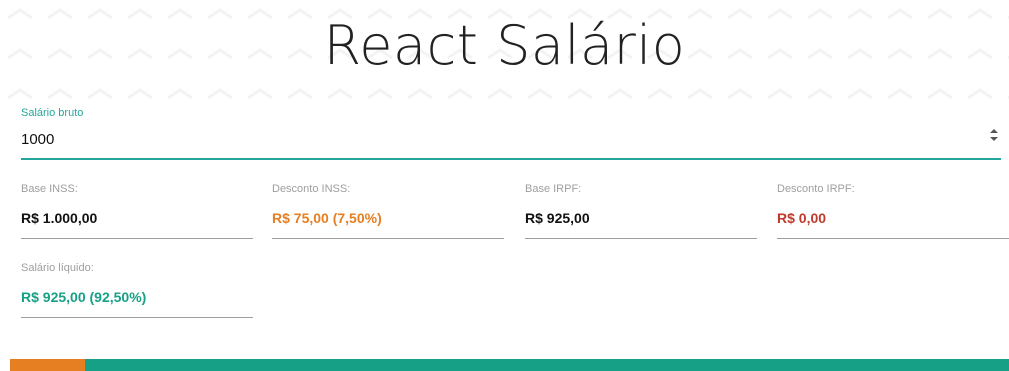 This screenshot has height=371, width=1009. What do you see at coordinates (641, 211) in the screenshot?
I see `base-irpf-field: Base IRPF: R$ 925,00` at bounding box center [641, 211].